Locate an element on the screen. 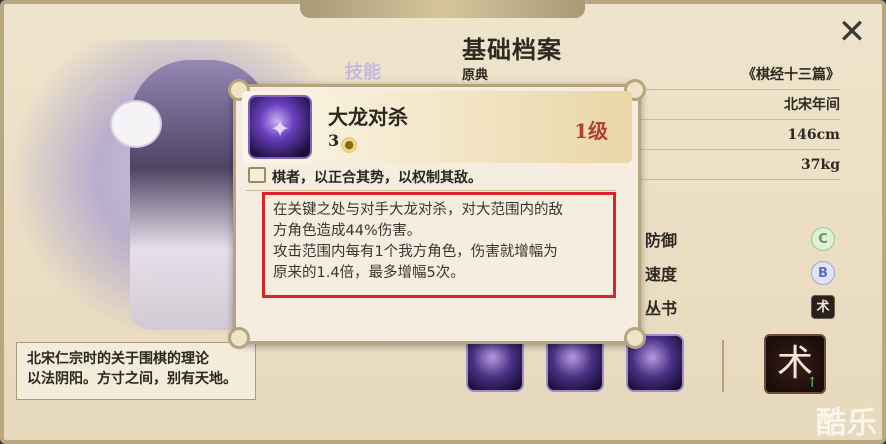  info-row-era: 北宋年间 is located at coordinates (740, 105).